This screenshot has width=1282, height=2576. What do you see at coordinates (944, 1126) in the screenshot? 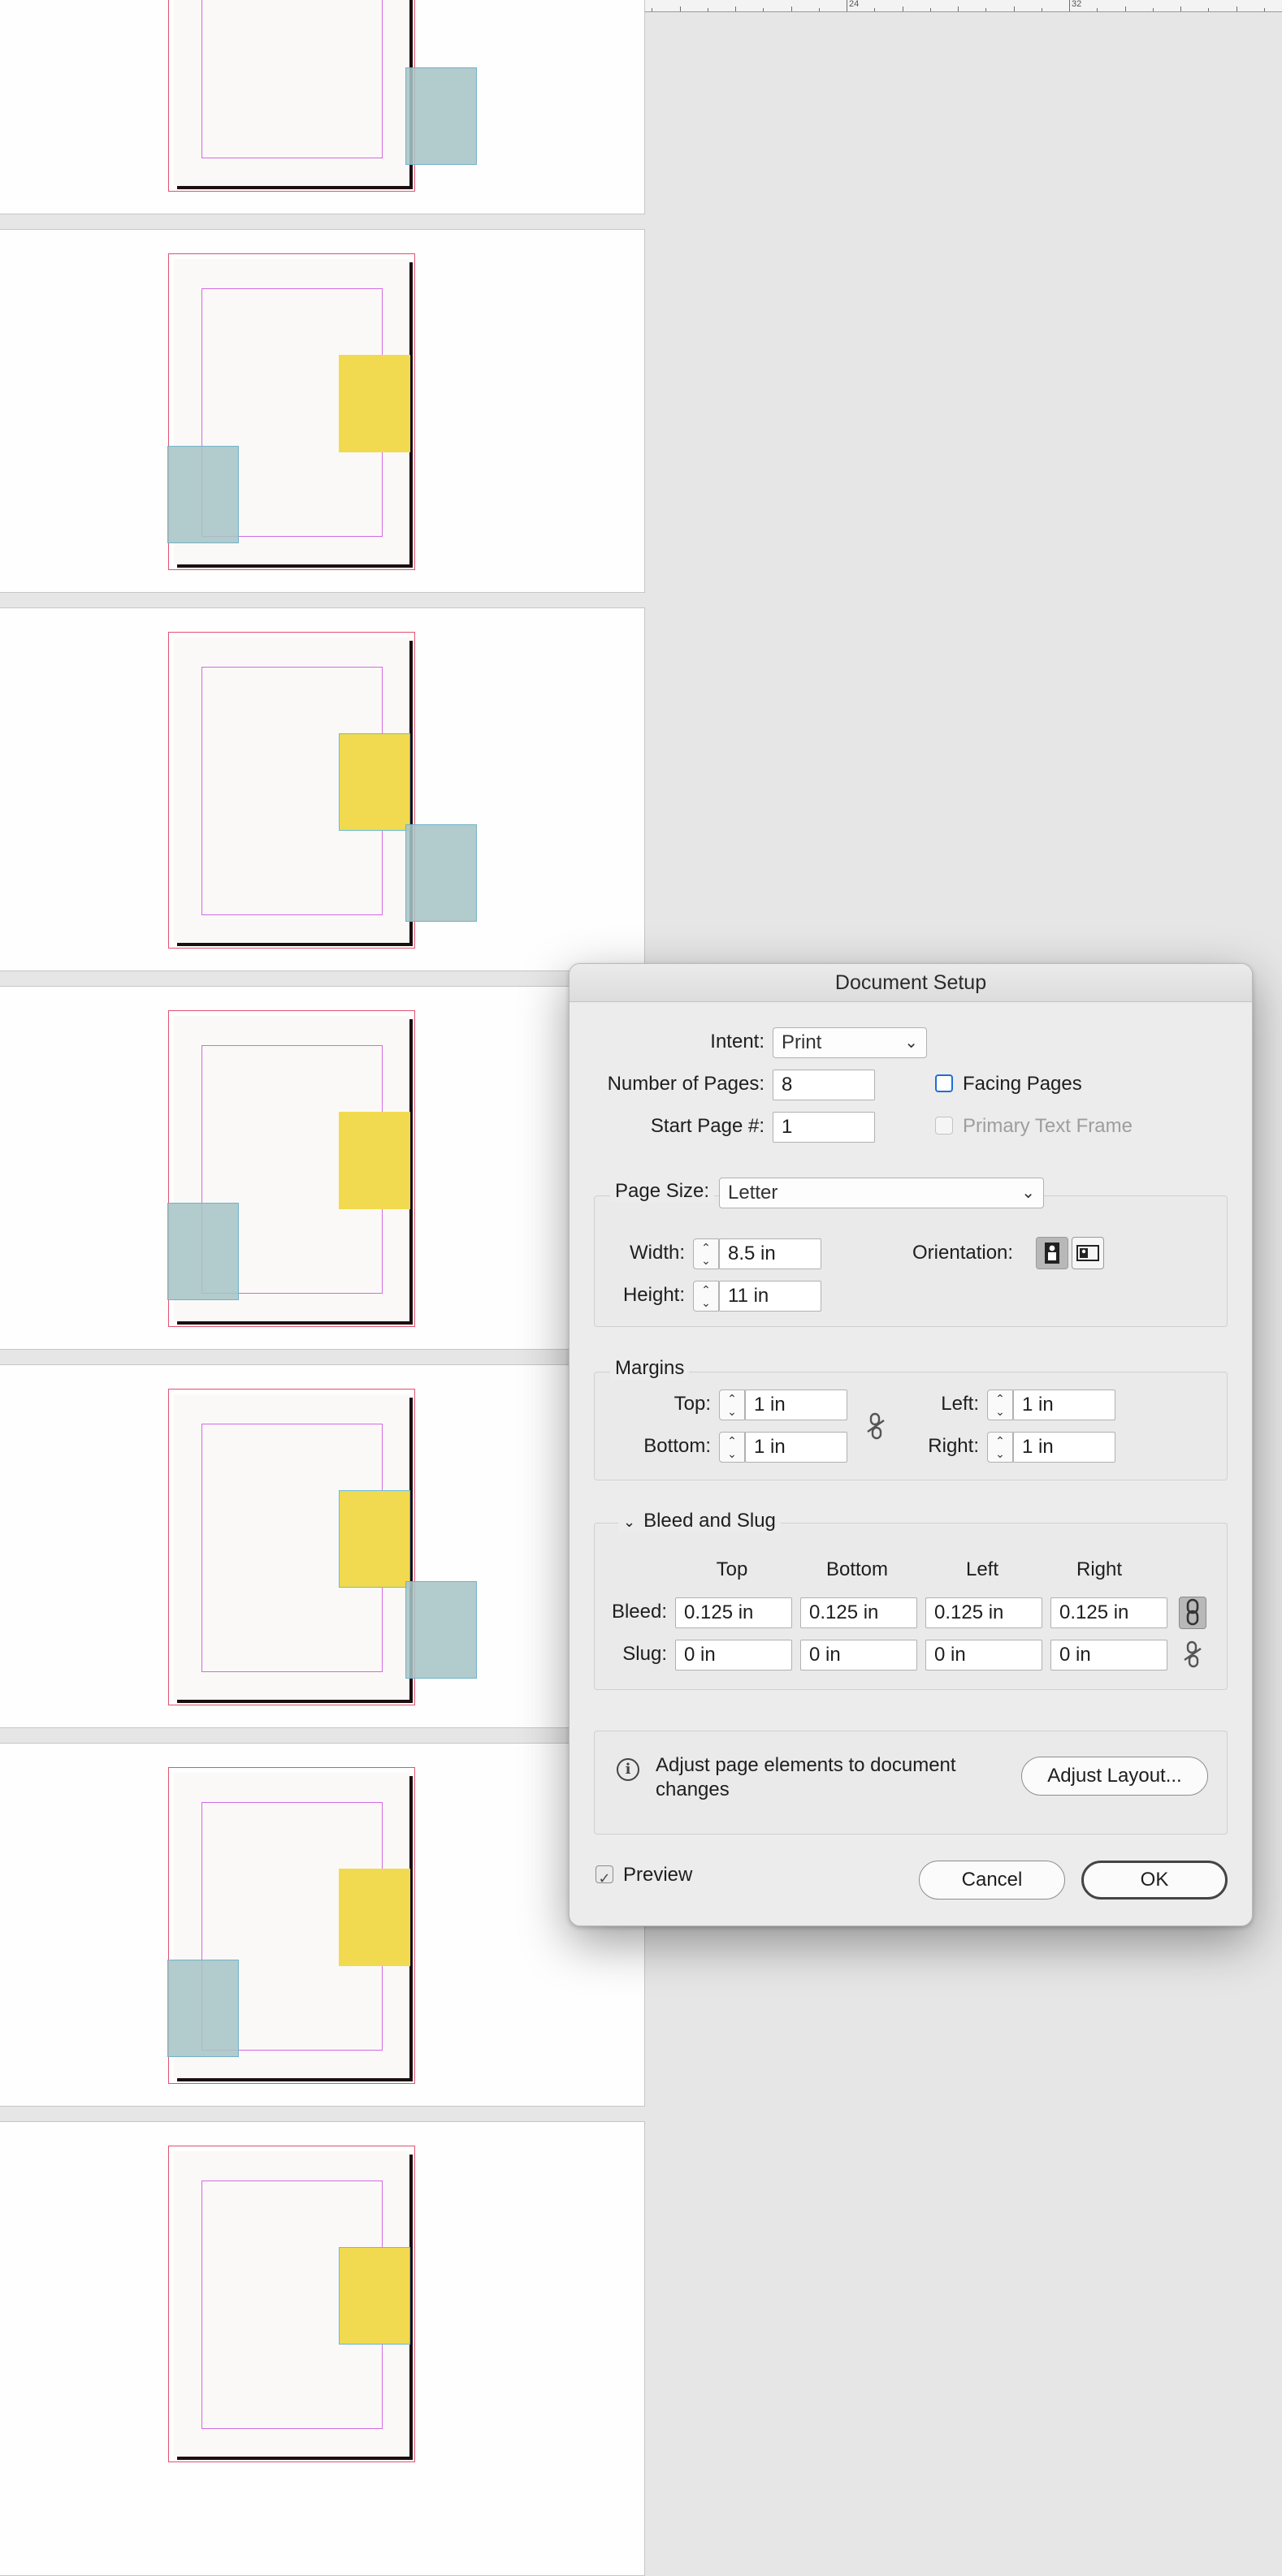
I see `primary-text-frame-checkbox` at bounding box center [944, 1126].